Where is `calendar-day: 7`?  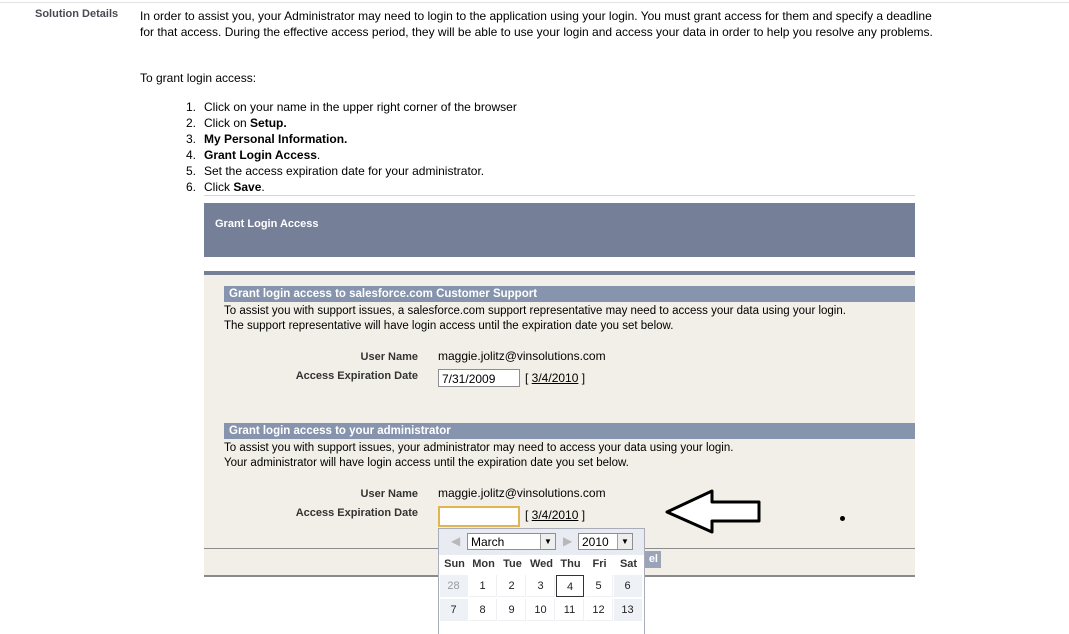
calendar-day: 7 is located at coordinates (454, 610).